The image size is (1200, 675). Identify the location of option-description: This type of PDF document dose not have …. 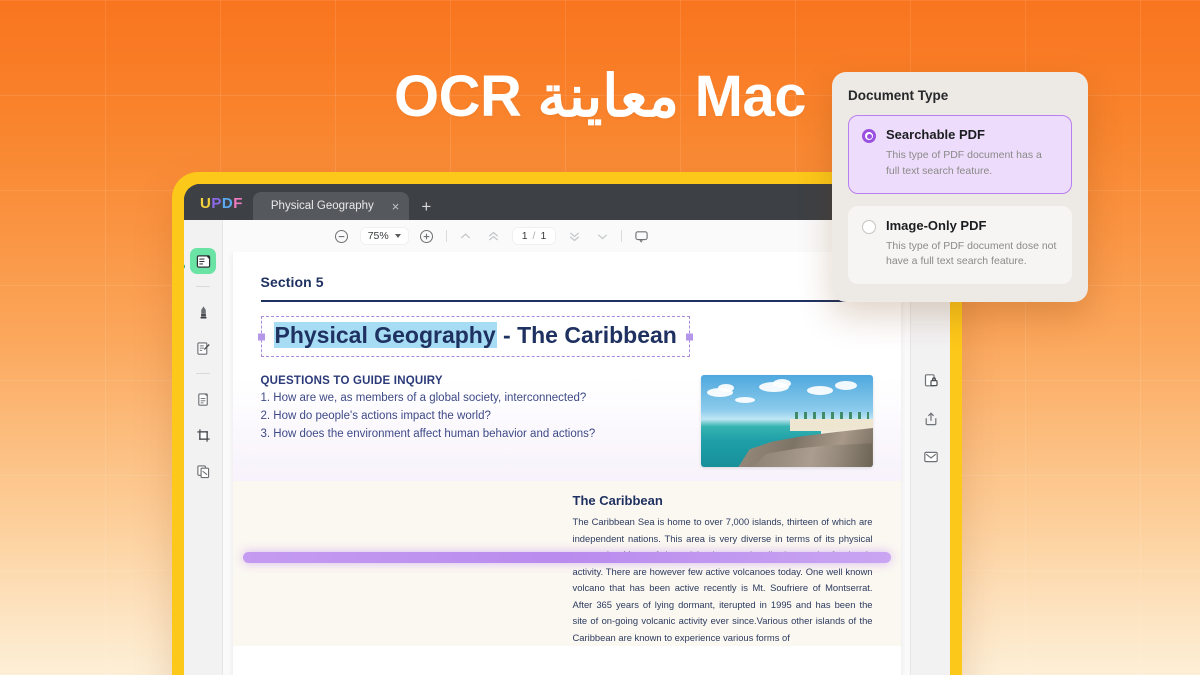
(971, 253).